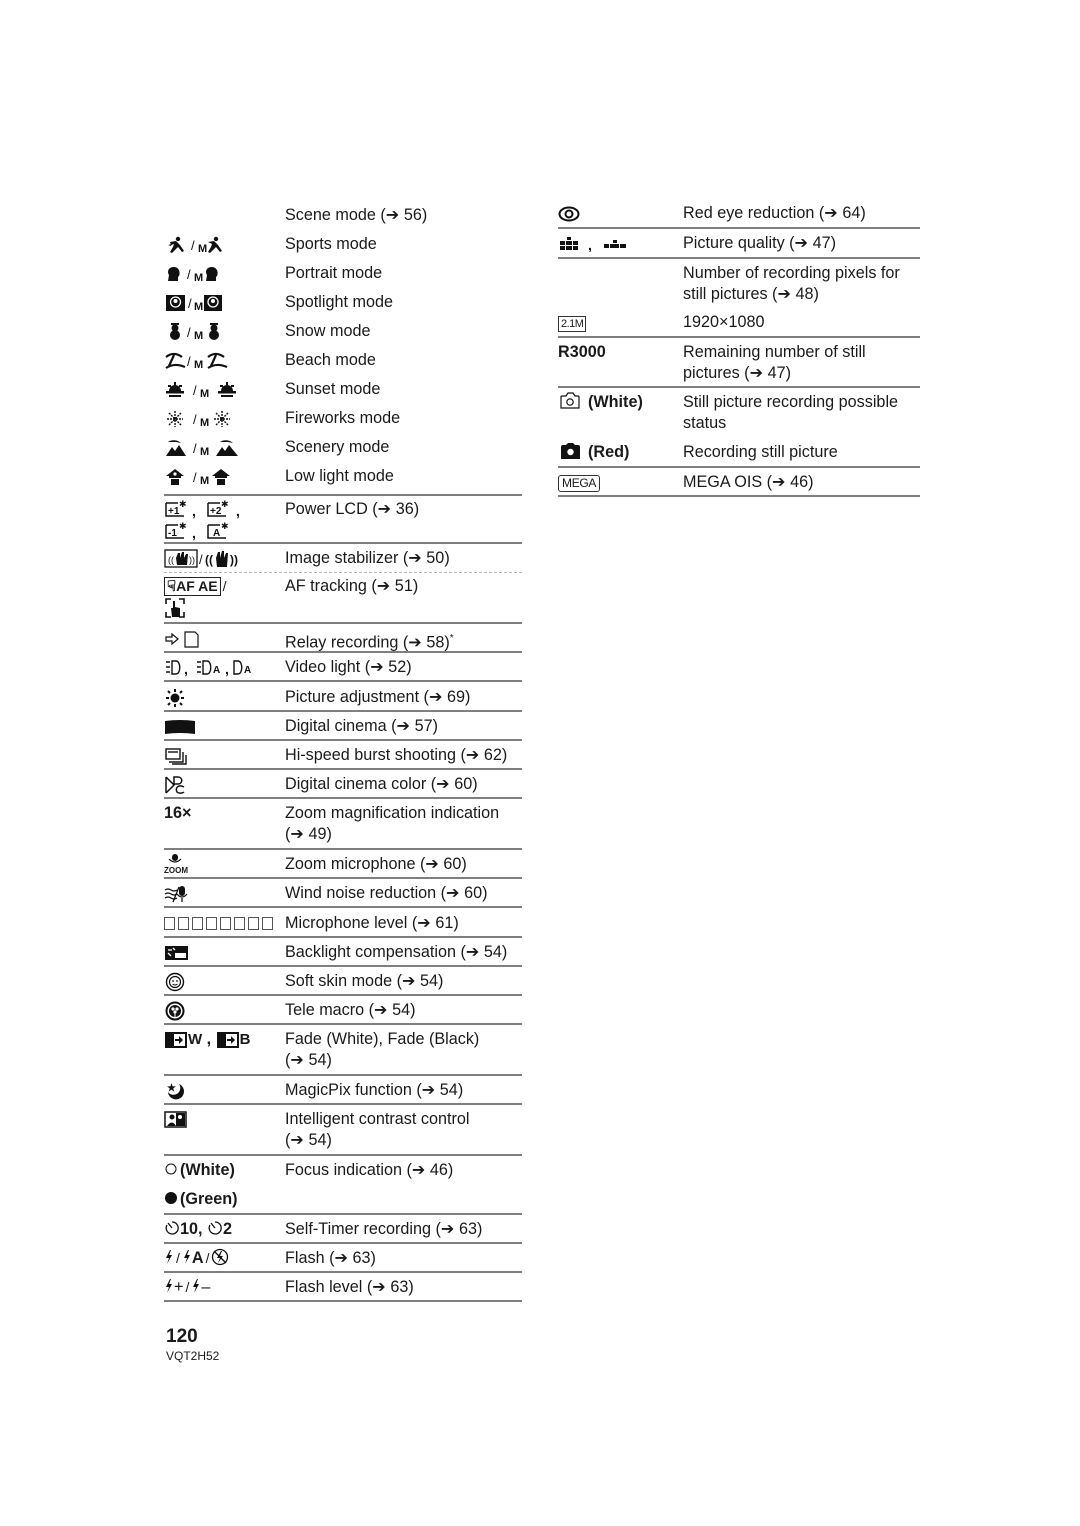 Image resolution: width=1080 pixels, height=1526 pixels. What do you see at coordinates (343, 1050) in the screenshot?
I see `table-row: W , B Fade (White), Fade (Black) (➔ 54)` at bounding box center [343, 1050].